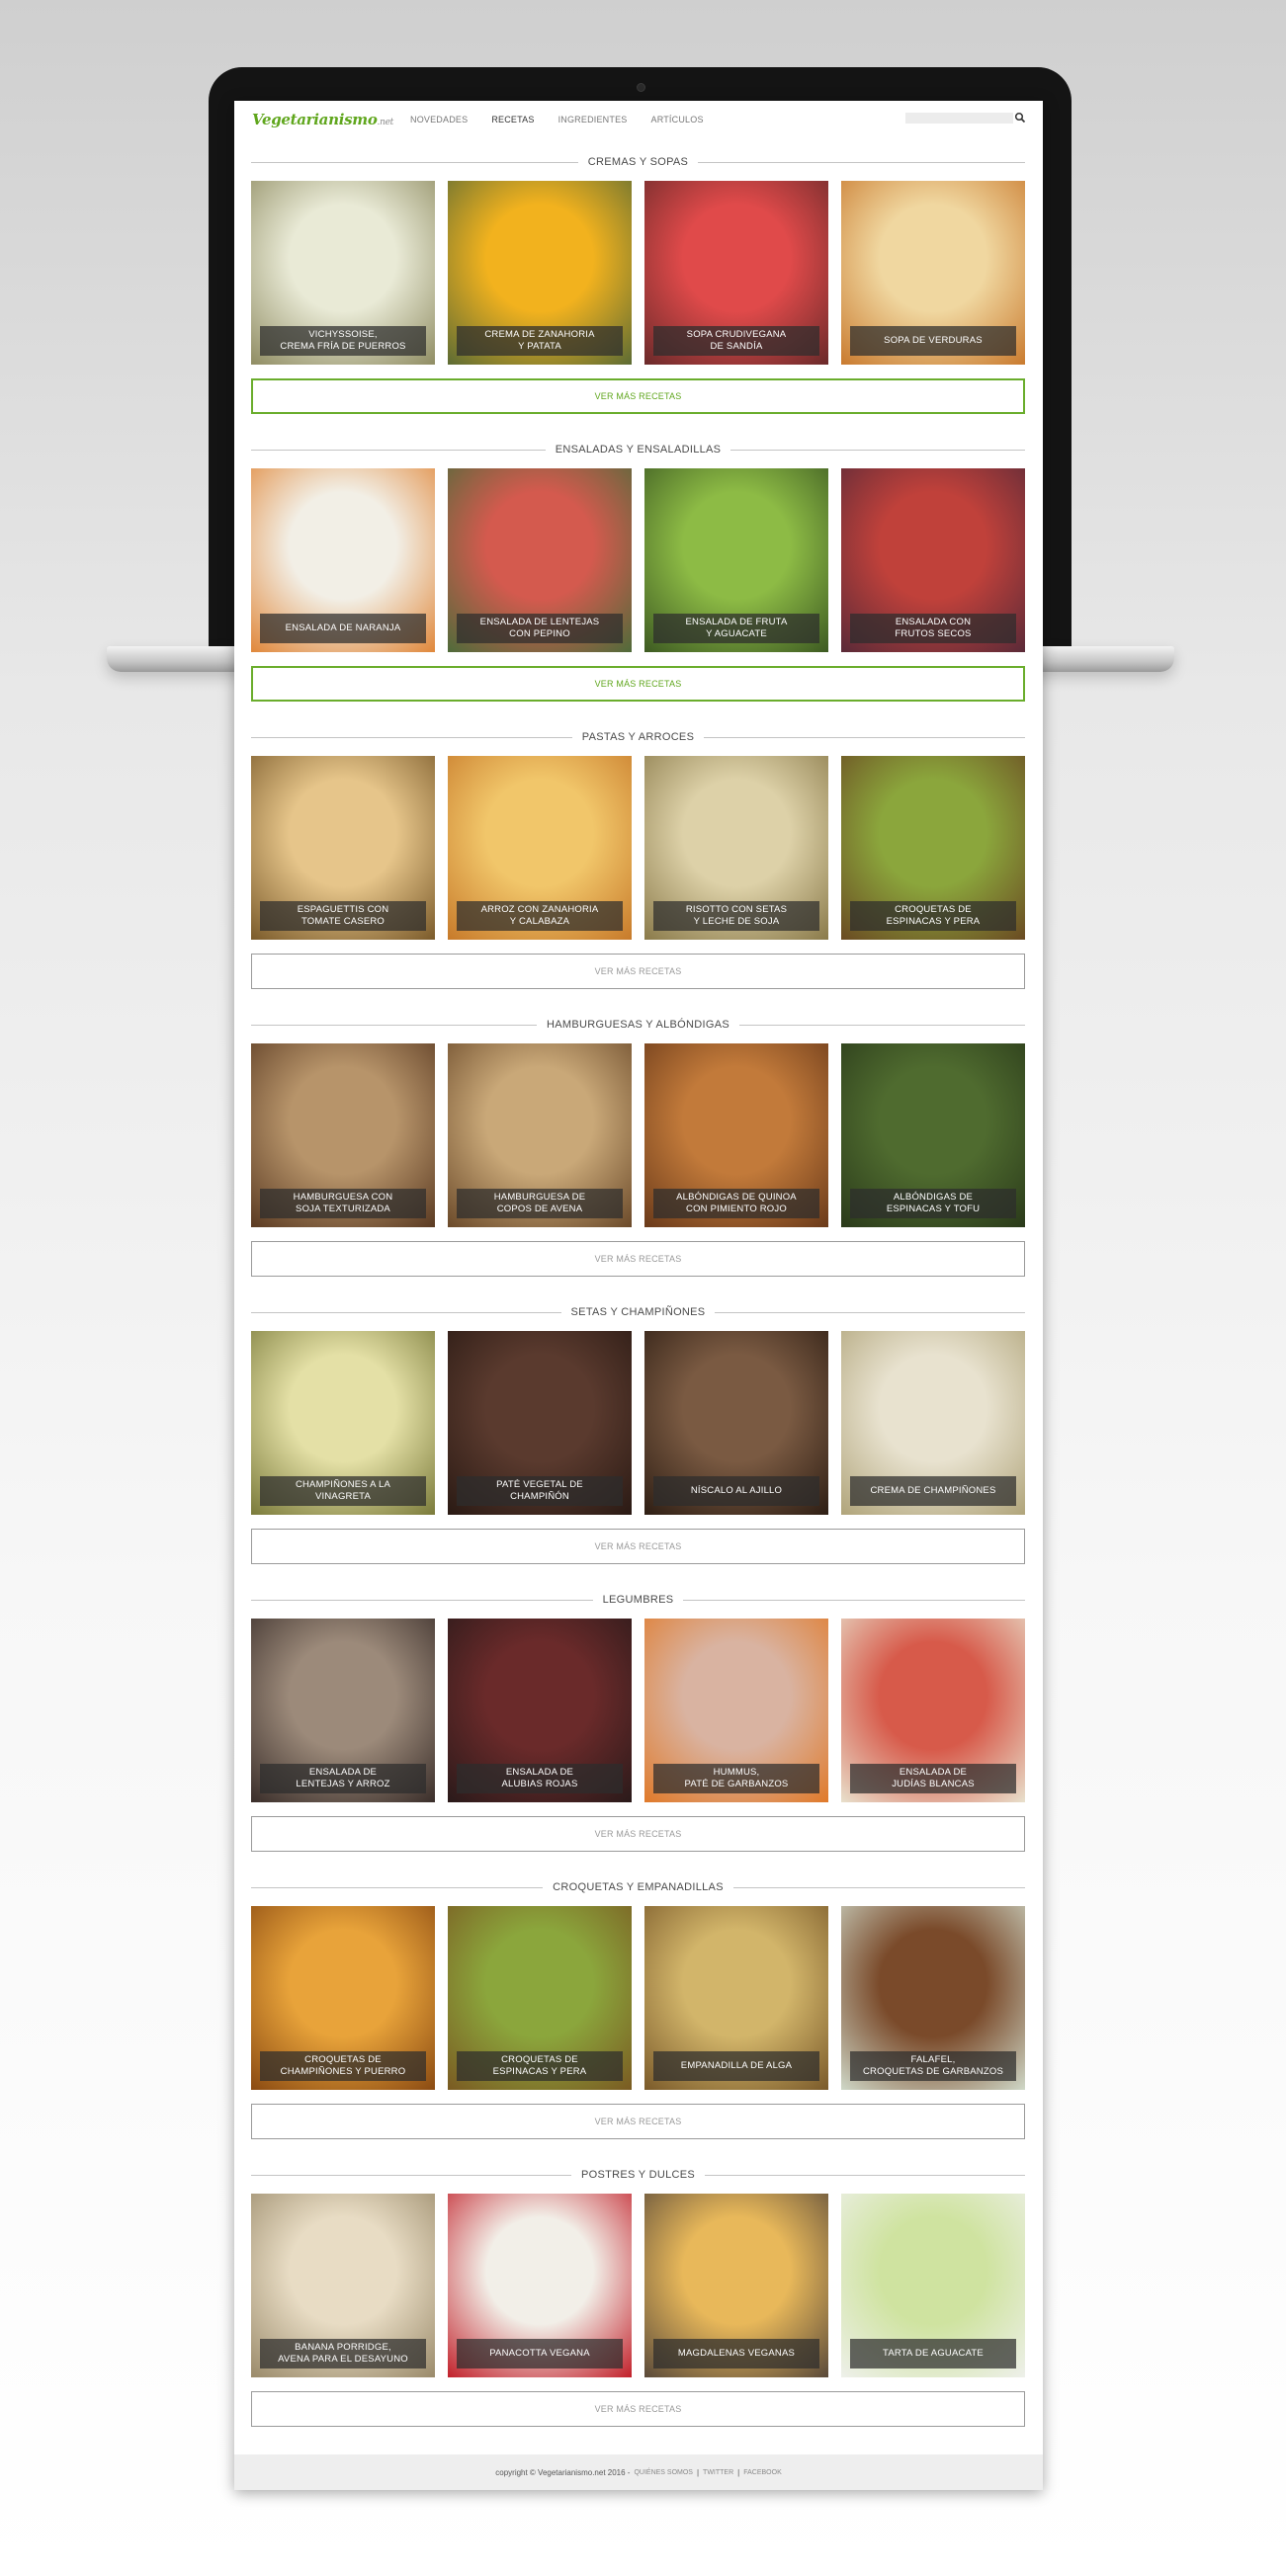  I want to click on recipe-card: Ensalada con frutos secos, so click(933, 560).